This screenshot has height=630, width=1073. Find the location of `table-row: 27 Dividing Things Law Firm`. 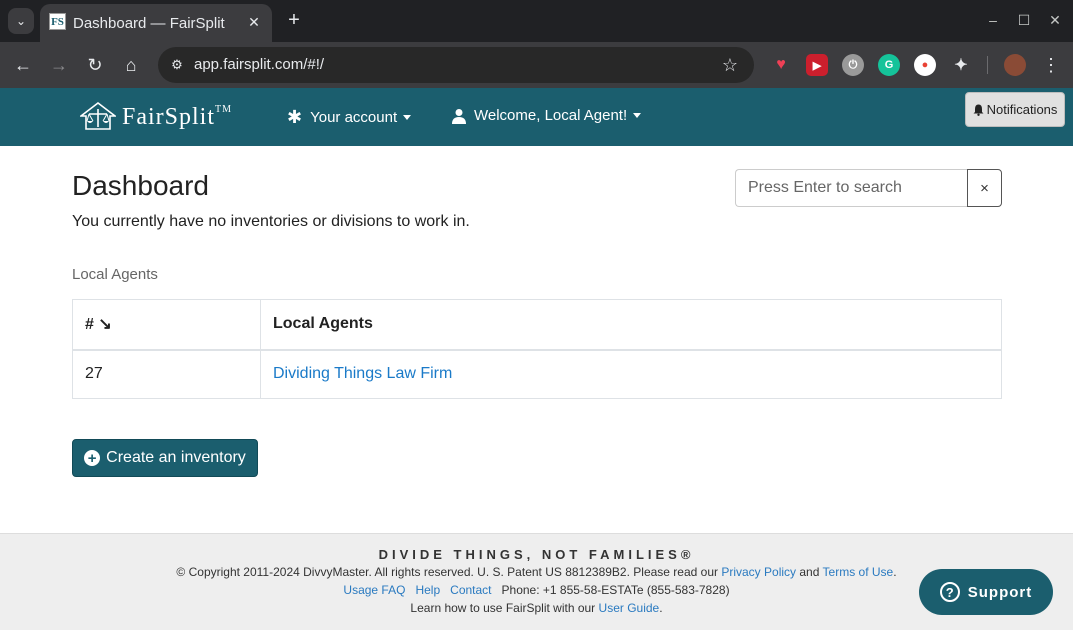

table-row: 27 Dividing Things Law Firm is located at coordinates (537, 374).